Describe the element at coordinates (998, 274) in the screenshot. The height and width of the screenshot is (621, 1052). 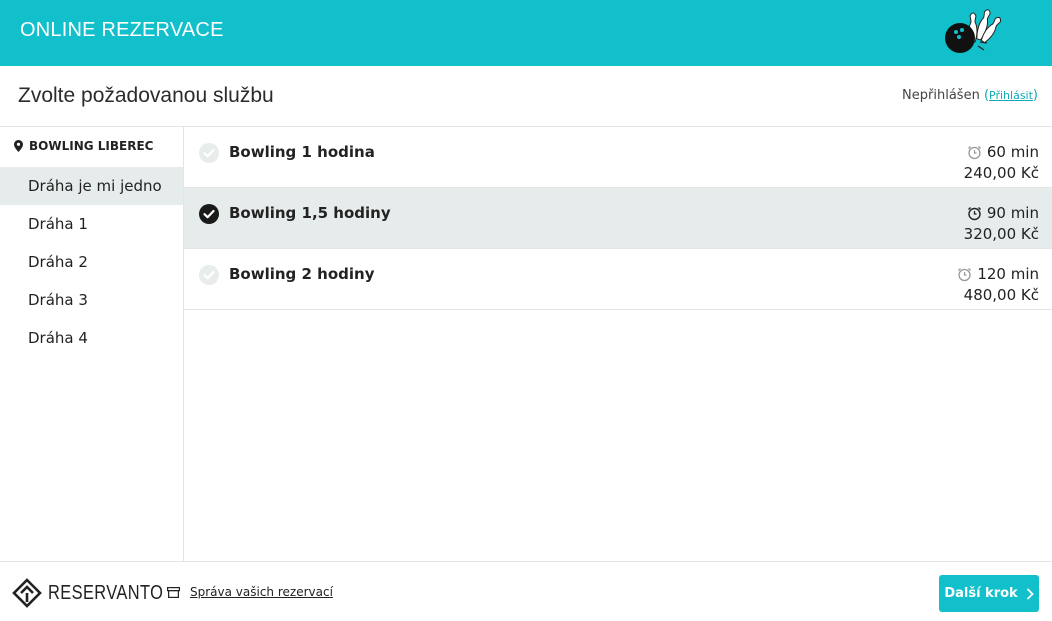
I see `service-duration: 120 min` at that location.